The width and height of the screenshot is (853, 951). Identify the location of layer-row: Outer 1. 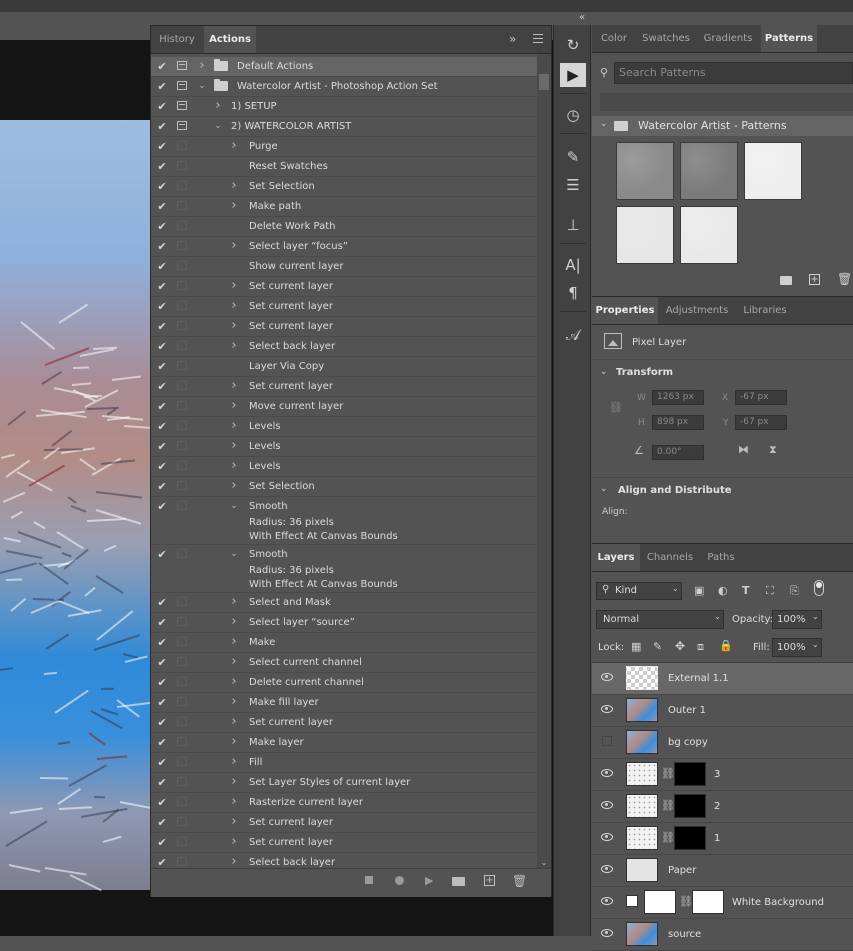
(722, 711).